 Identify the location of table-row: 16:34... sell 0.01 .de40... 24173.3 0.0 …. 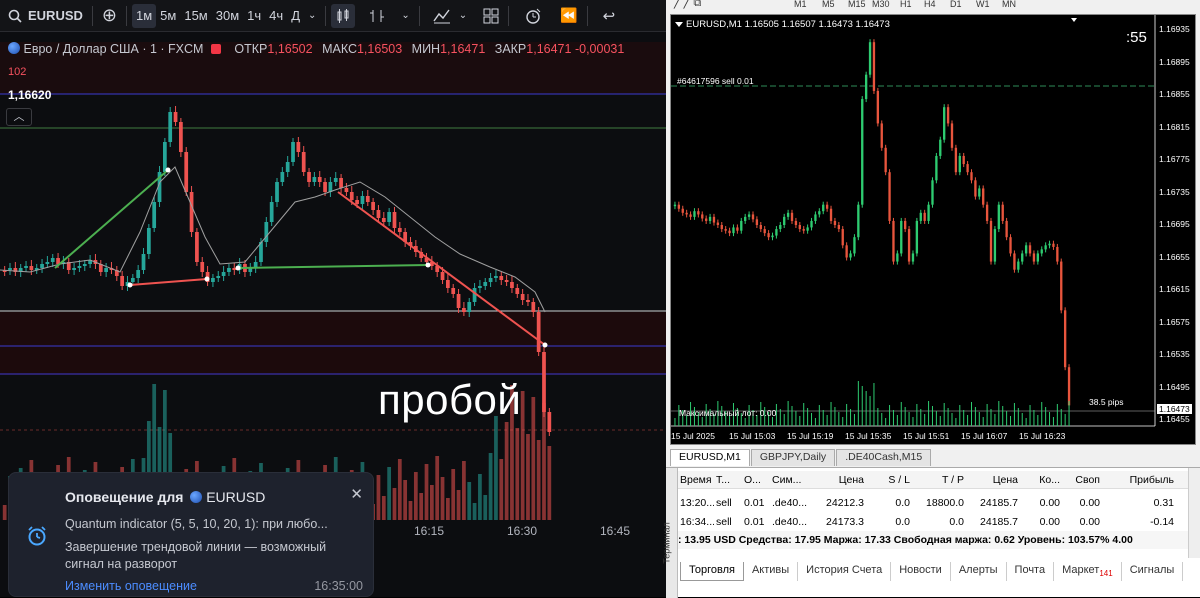
(933, 522).